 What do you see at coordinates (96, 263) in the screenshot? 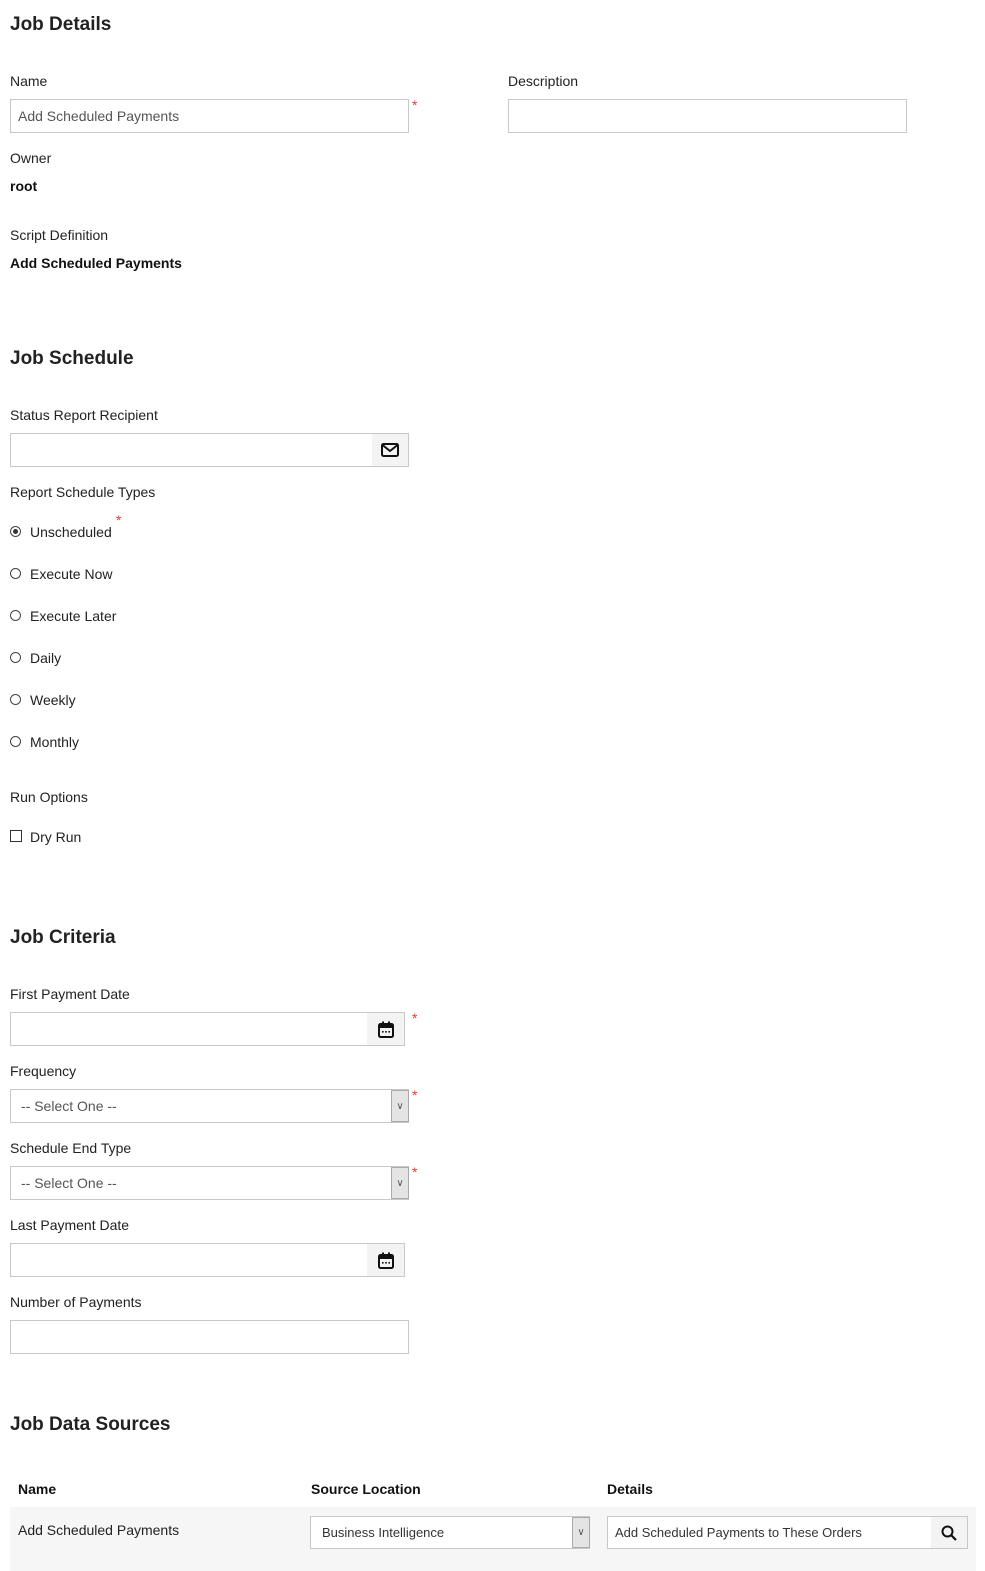
I see `script-definition-value: Add Scheduled Payments` at bounding box center [96, 263].